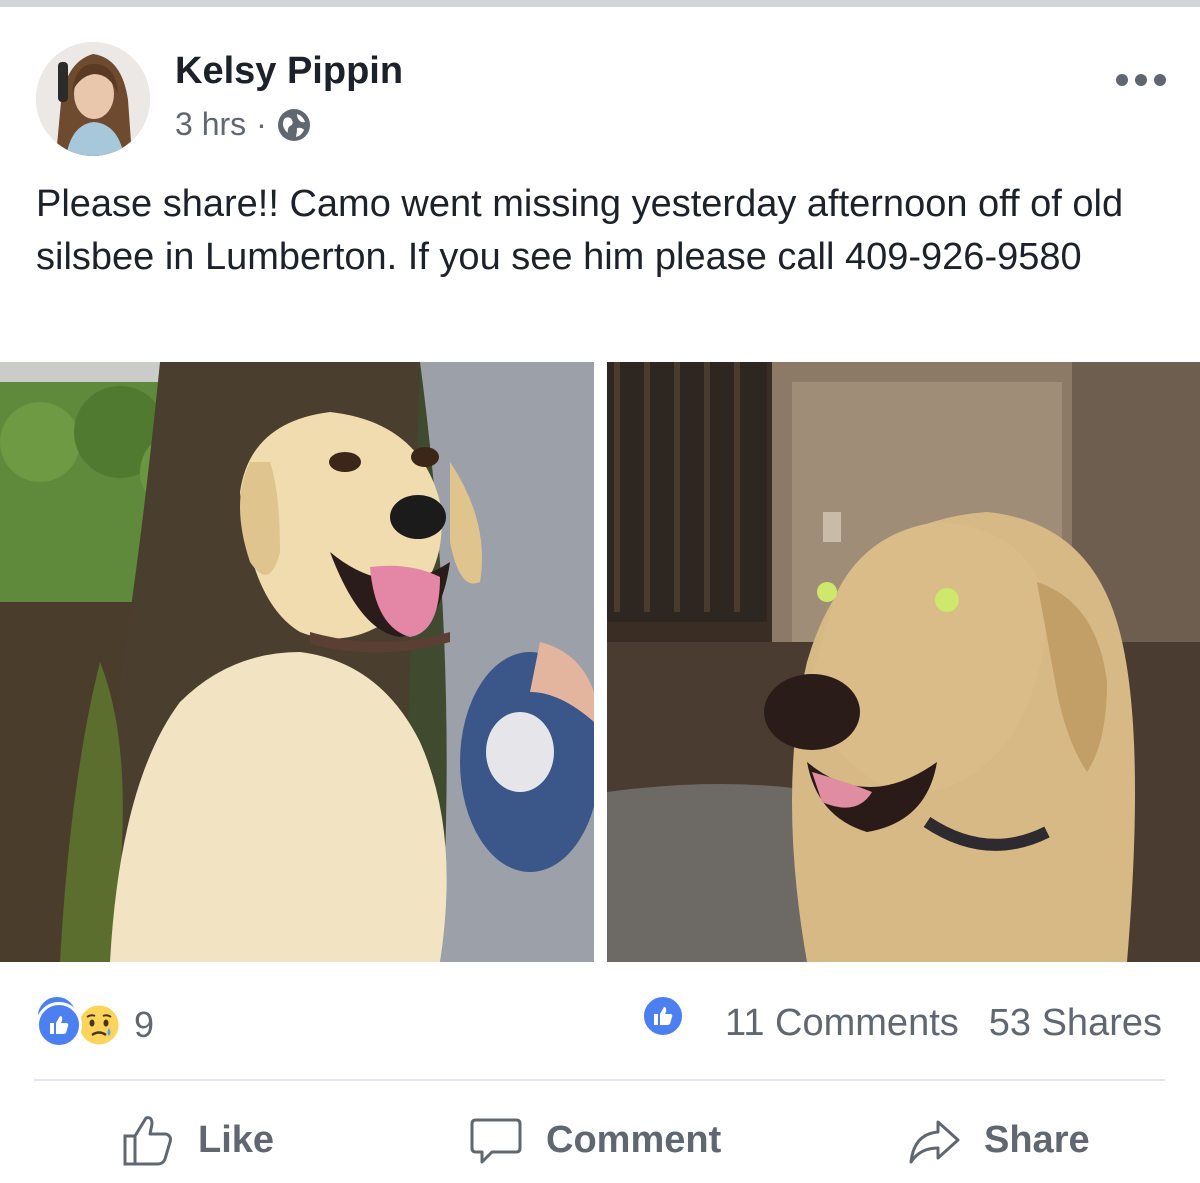  What do you see at coordinates (934, 1142) in the screenshot?
I see `share-icon` at bounding box center [934, 1142].